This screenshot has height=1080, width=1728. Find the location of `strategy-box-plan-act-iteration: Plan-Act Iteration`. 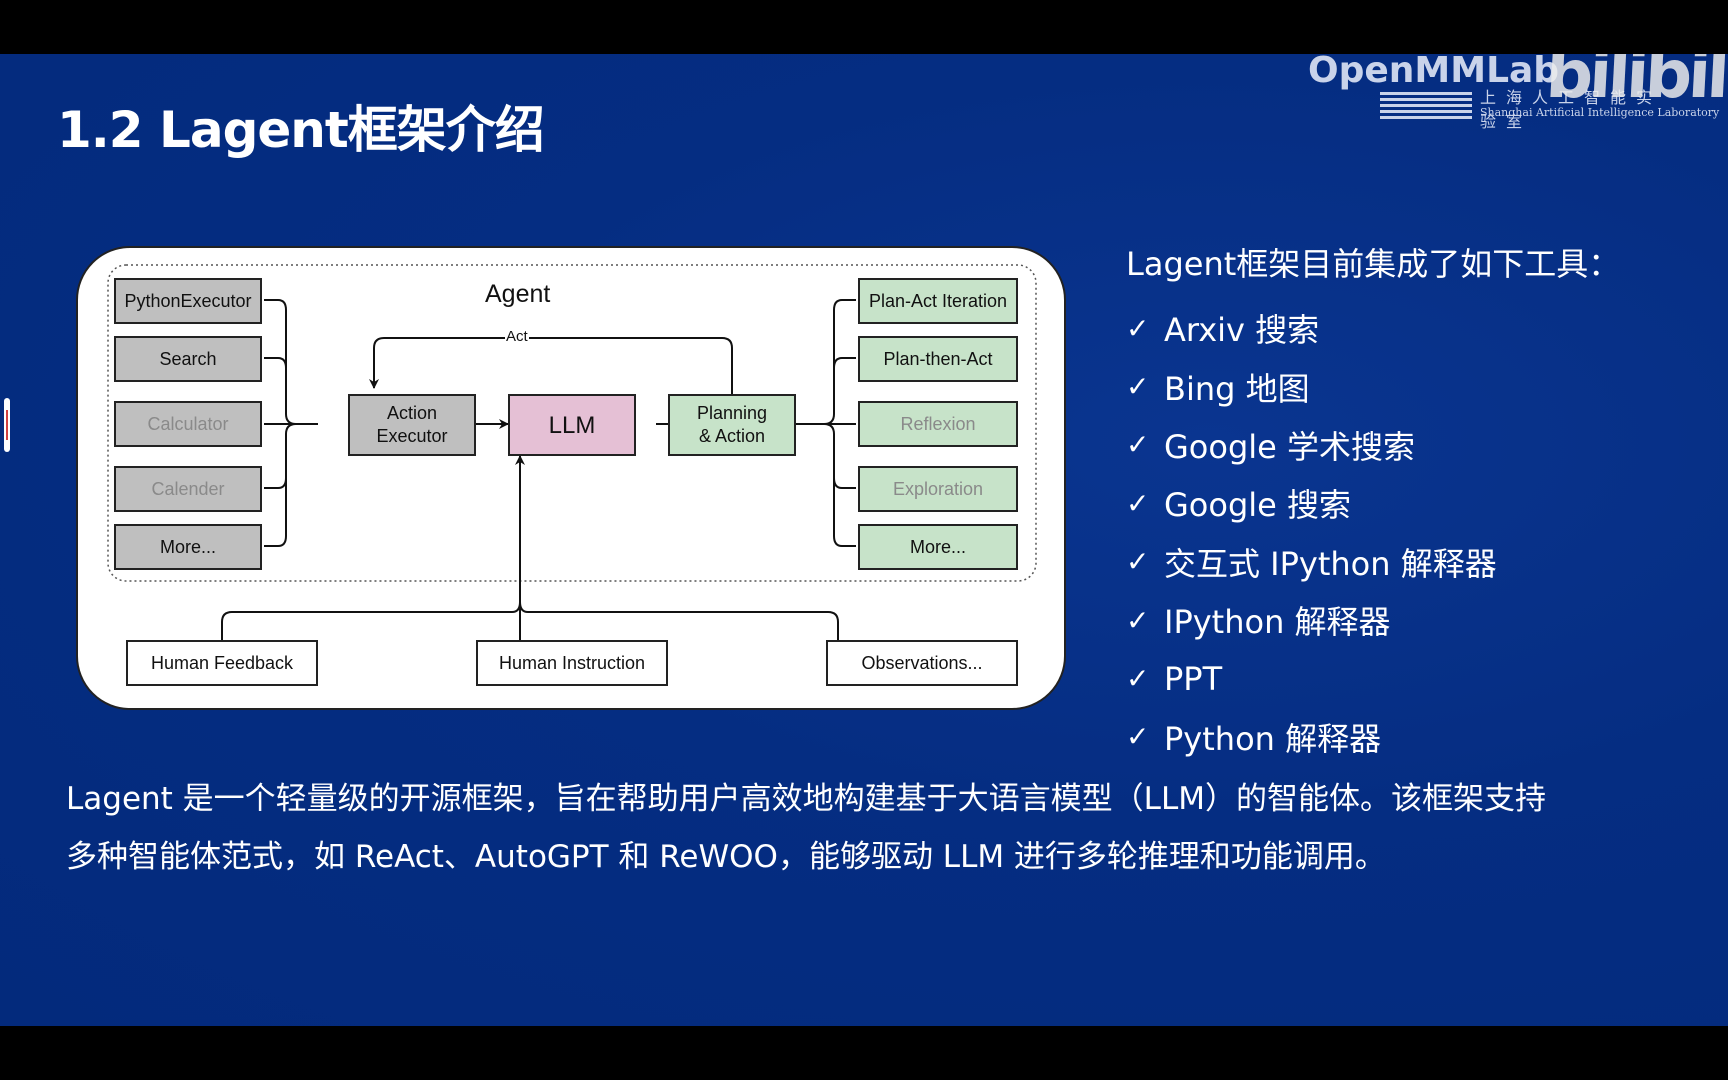

strategy-box-plan-act-iteration: Plan-Act Iteration is located at coordinates (938, 301).